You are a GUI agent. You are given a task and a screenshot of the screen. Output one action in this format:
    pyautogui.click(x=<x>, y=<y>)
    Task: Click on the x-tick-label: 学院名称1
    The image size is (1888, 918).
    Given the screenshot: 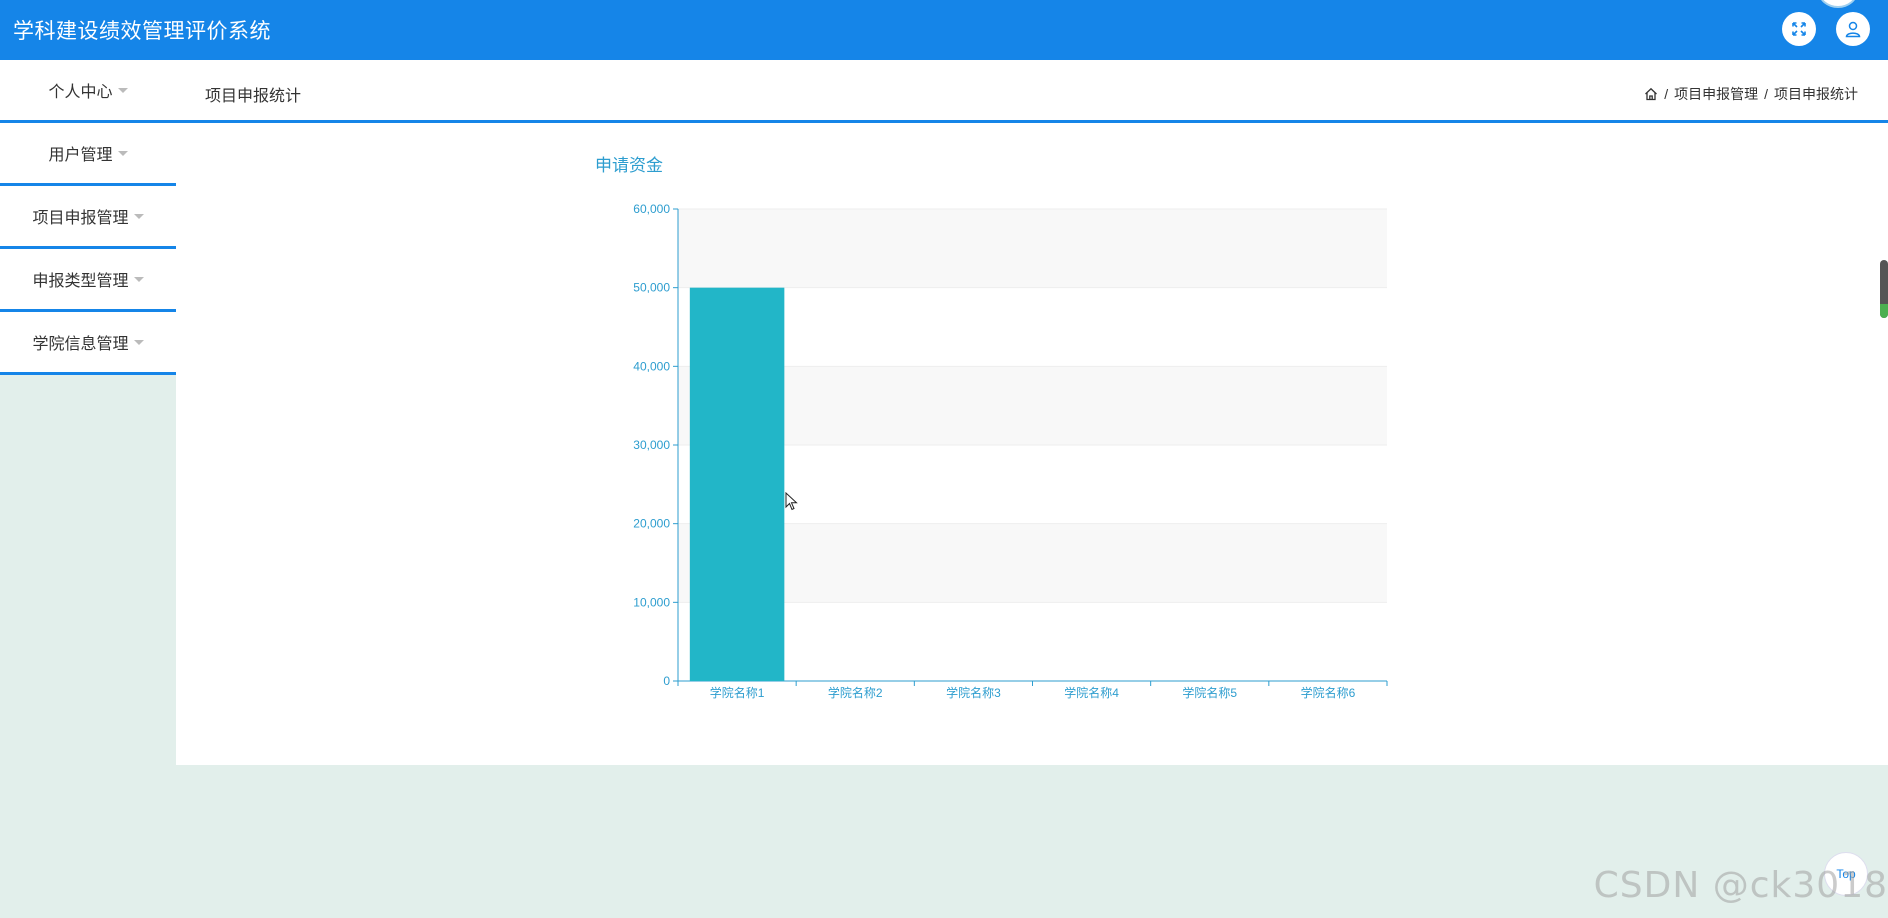 What is the action you would take?
    pyautogui.click(x=737, y=692)
    